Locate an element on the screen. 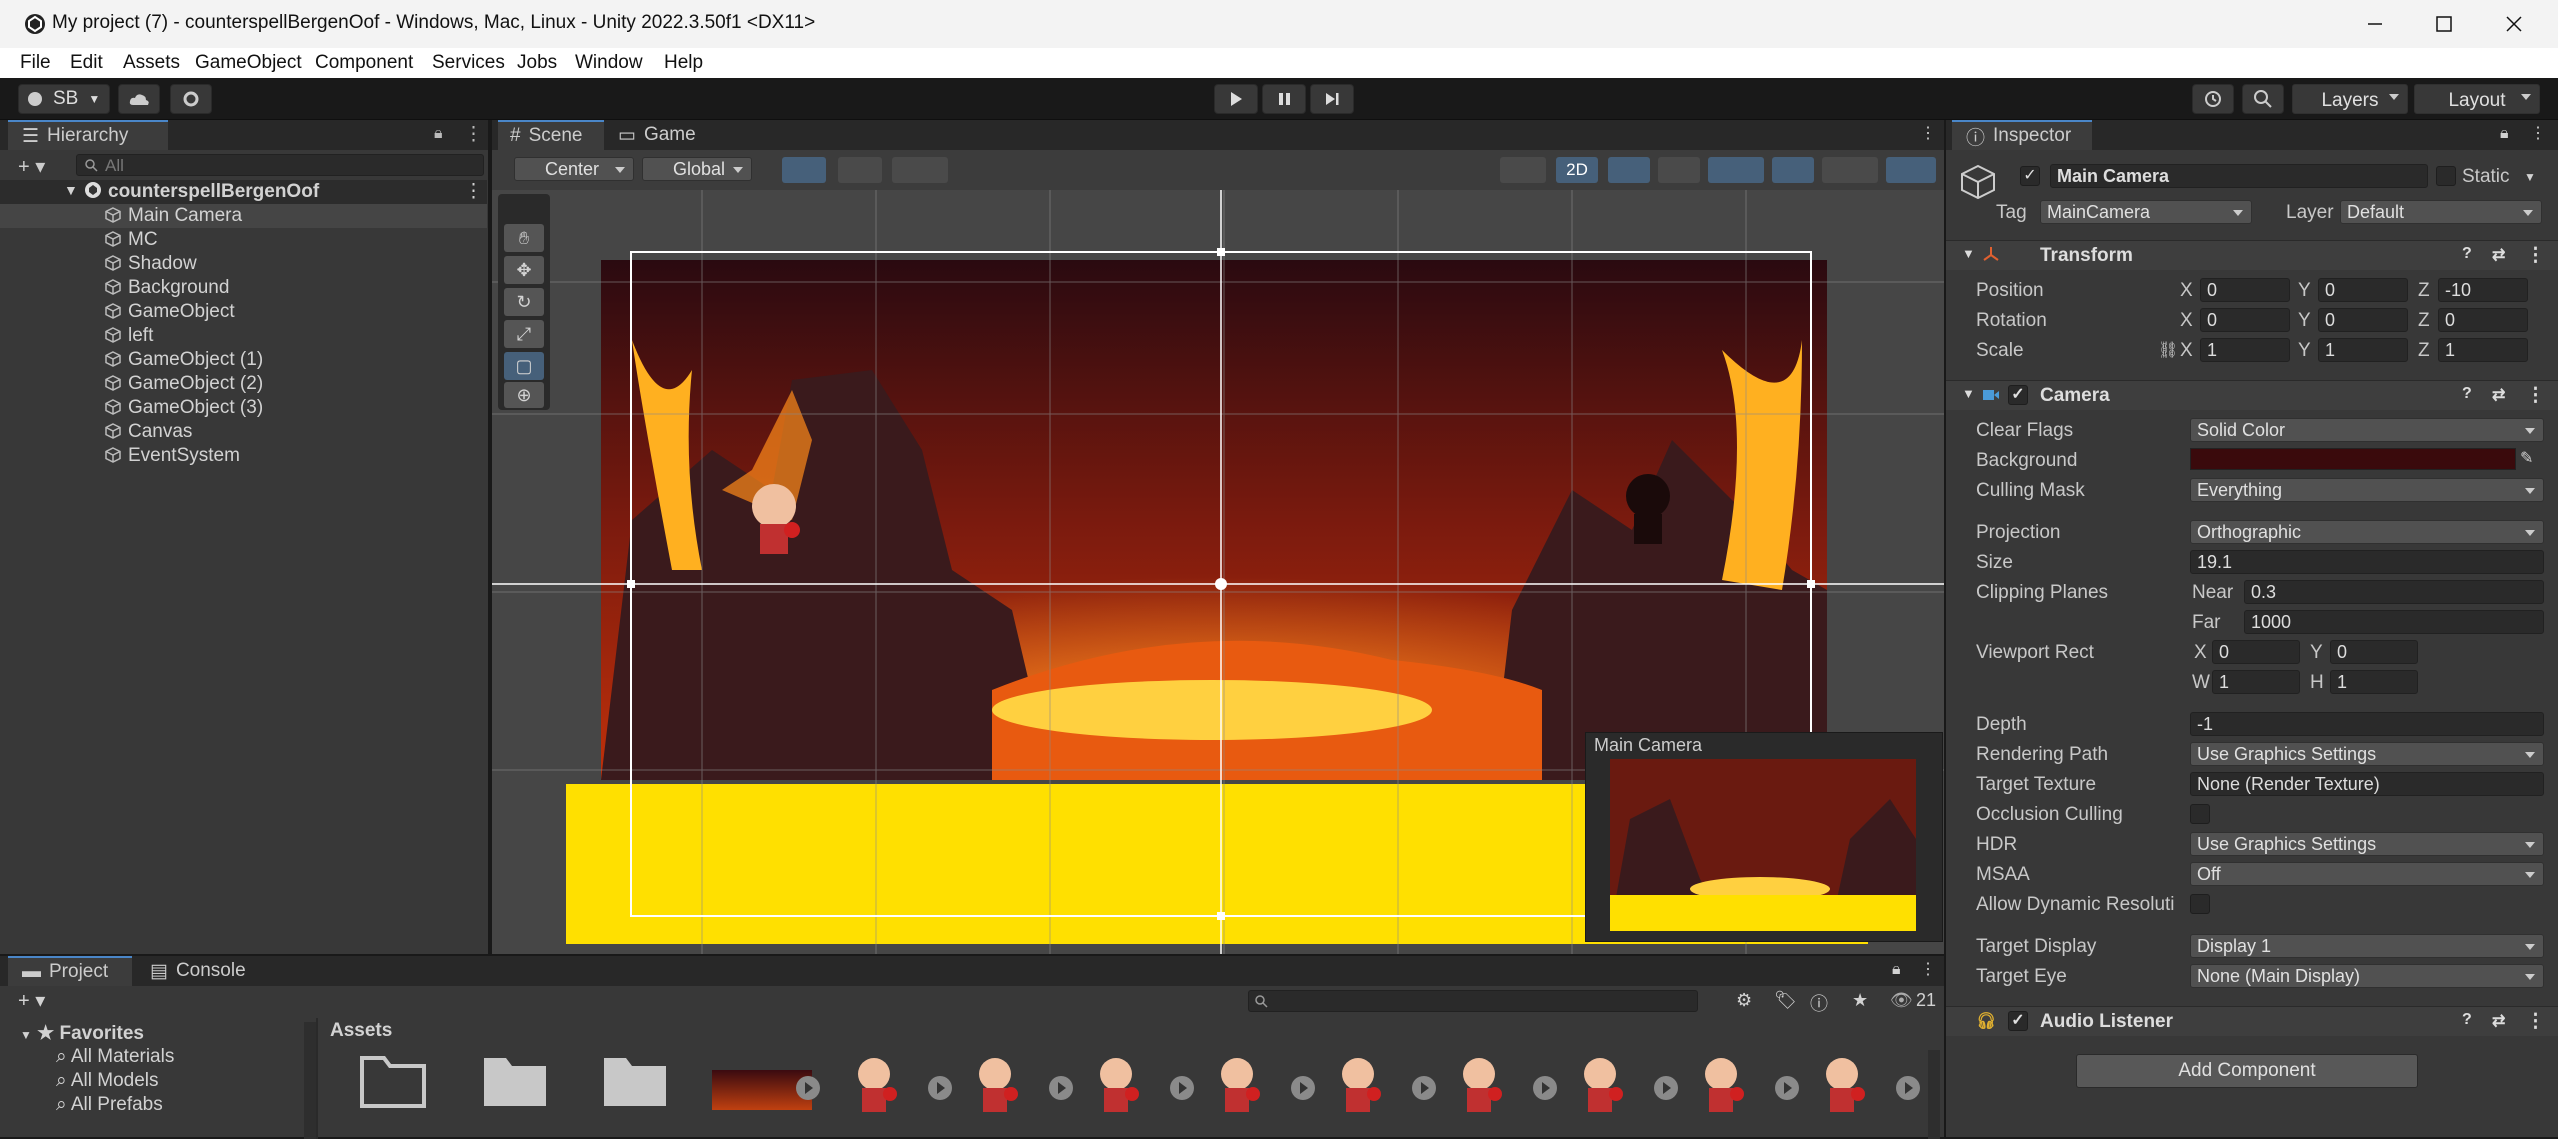 The width and height of the screenshot is (2558, 1139). menu-services: Services is located at coordinates (468, 63).